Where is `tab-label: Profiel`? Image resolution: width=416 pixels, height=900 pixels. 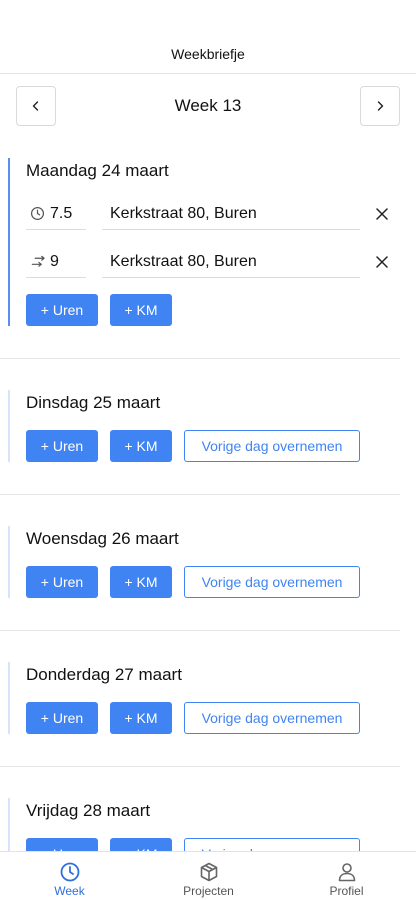 tab-label: Profiel is located at coordinates (346, 891).